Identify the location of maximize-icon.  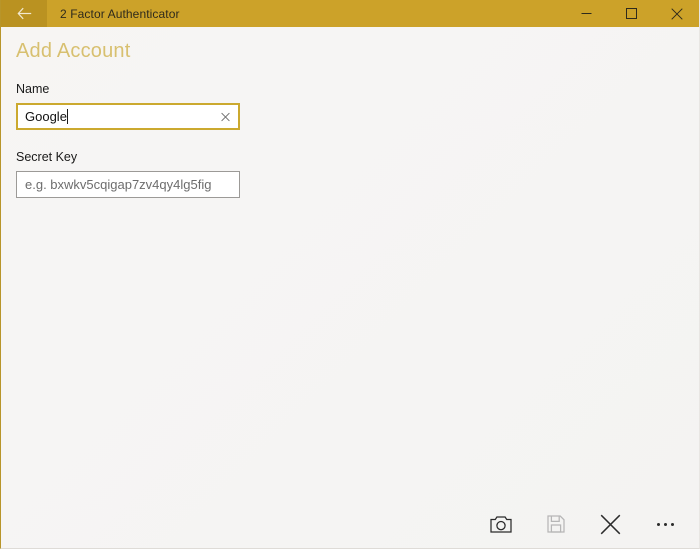
(631, 13).